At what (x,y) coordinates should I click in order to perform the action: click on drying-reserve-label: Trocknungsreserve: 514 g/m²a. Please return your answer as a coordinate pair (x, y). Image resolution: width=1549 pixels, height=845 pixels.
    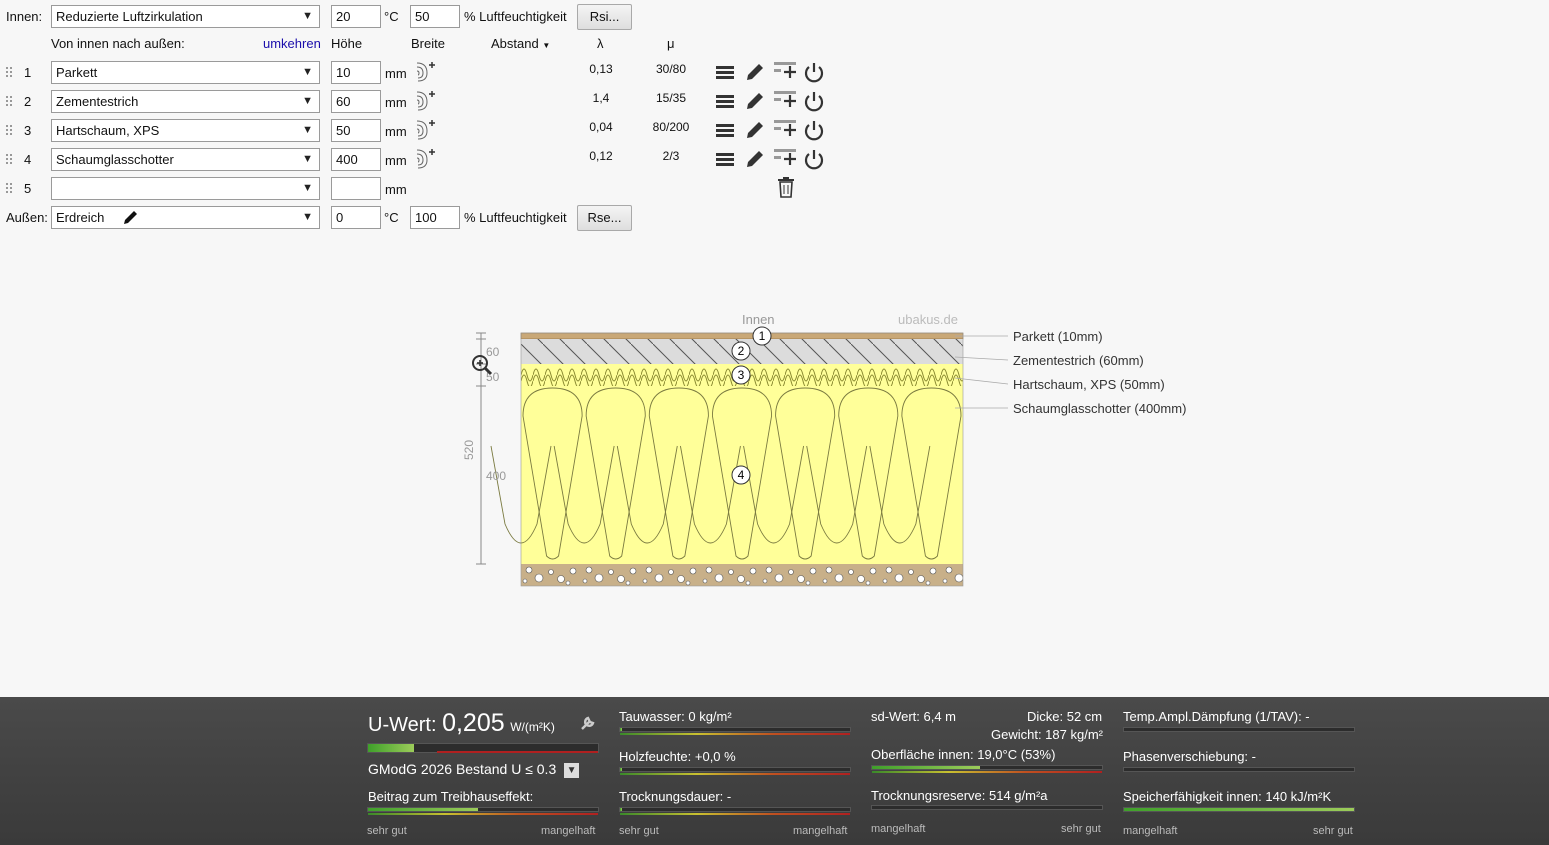
    Looking at the image, I should click on (959, 795).